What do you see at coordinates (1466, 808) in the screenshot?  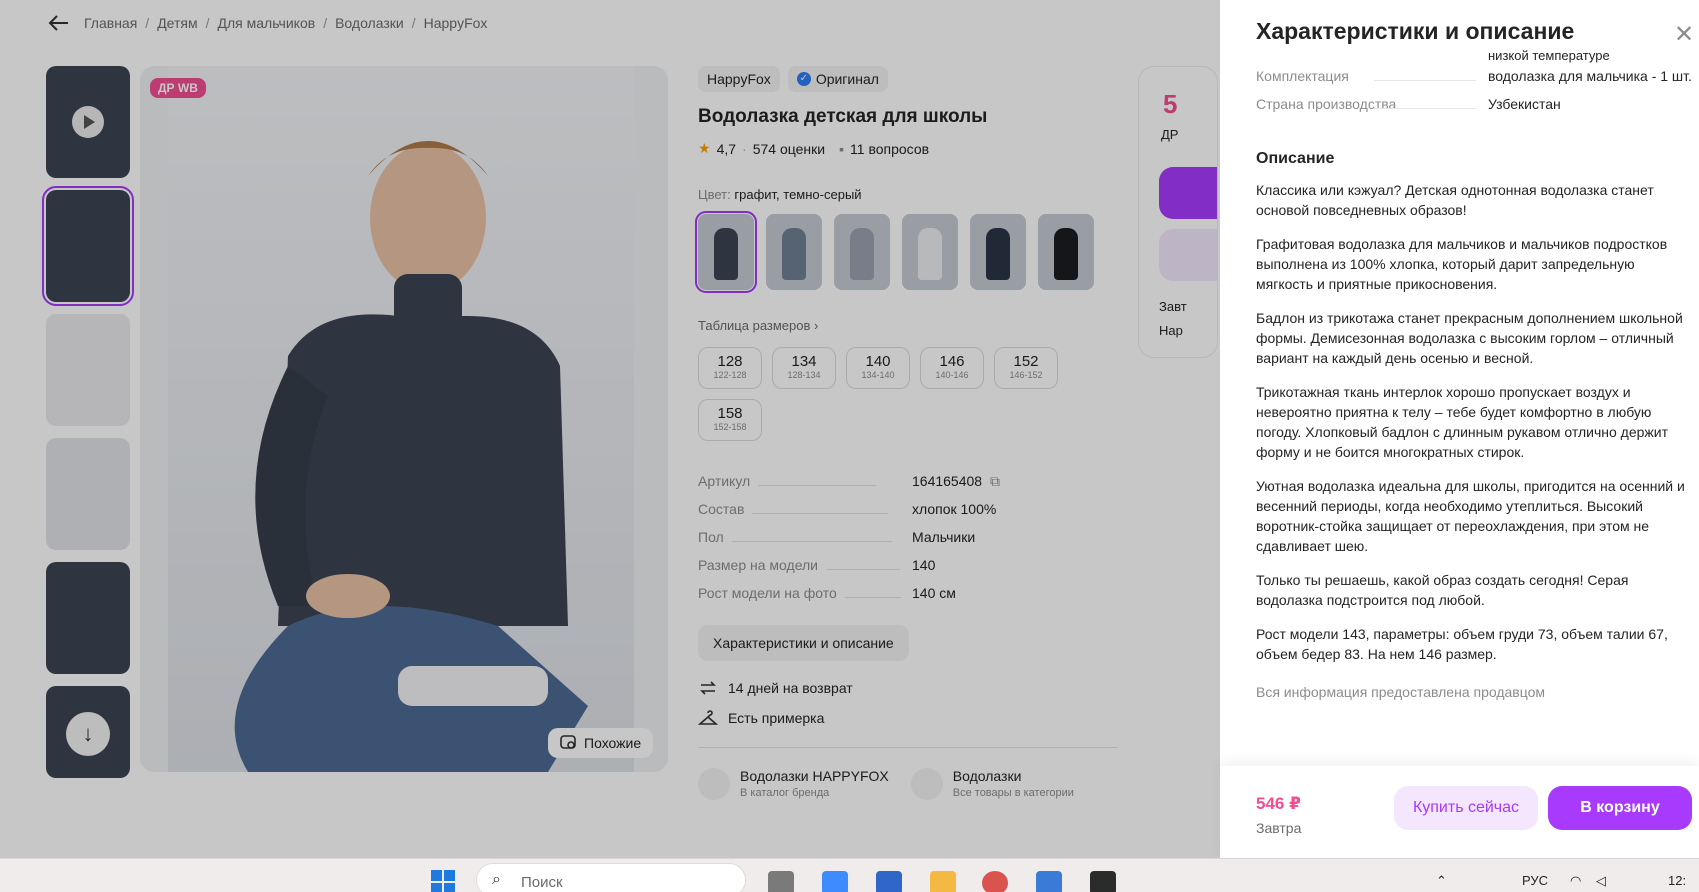 I see `buy-now-button: Купить сейчас` at bounding box center [1466, 808].